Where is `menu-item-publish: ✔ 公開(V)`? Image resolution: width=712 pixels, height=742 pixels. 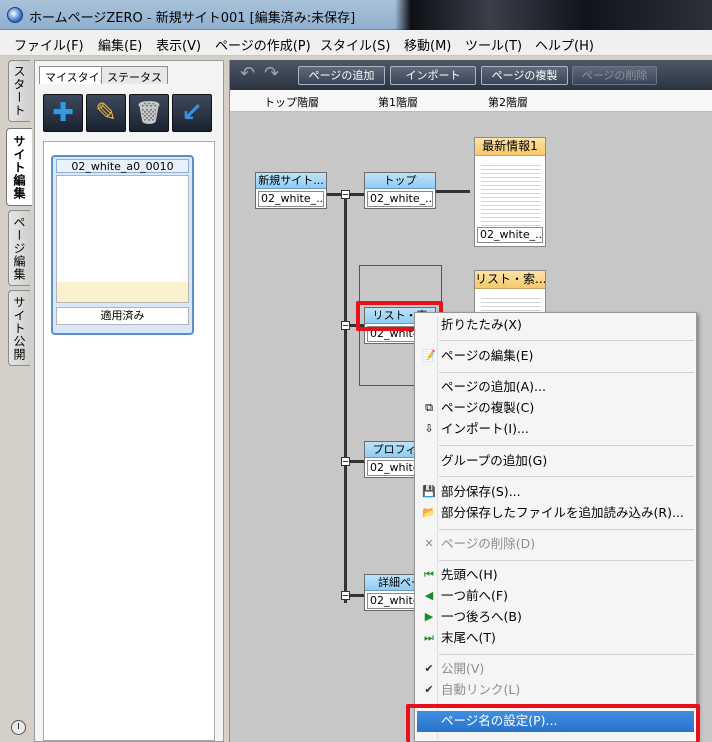 menu-item-publish: ✔ 公開(V) is located at coordinates (555, 669).